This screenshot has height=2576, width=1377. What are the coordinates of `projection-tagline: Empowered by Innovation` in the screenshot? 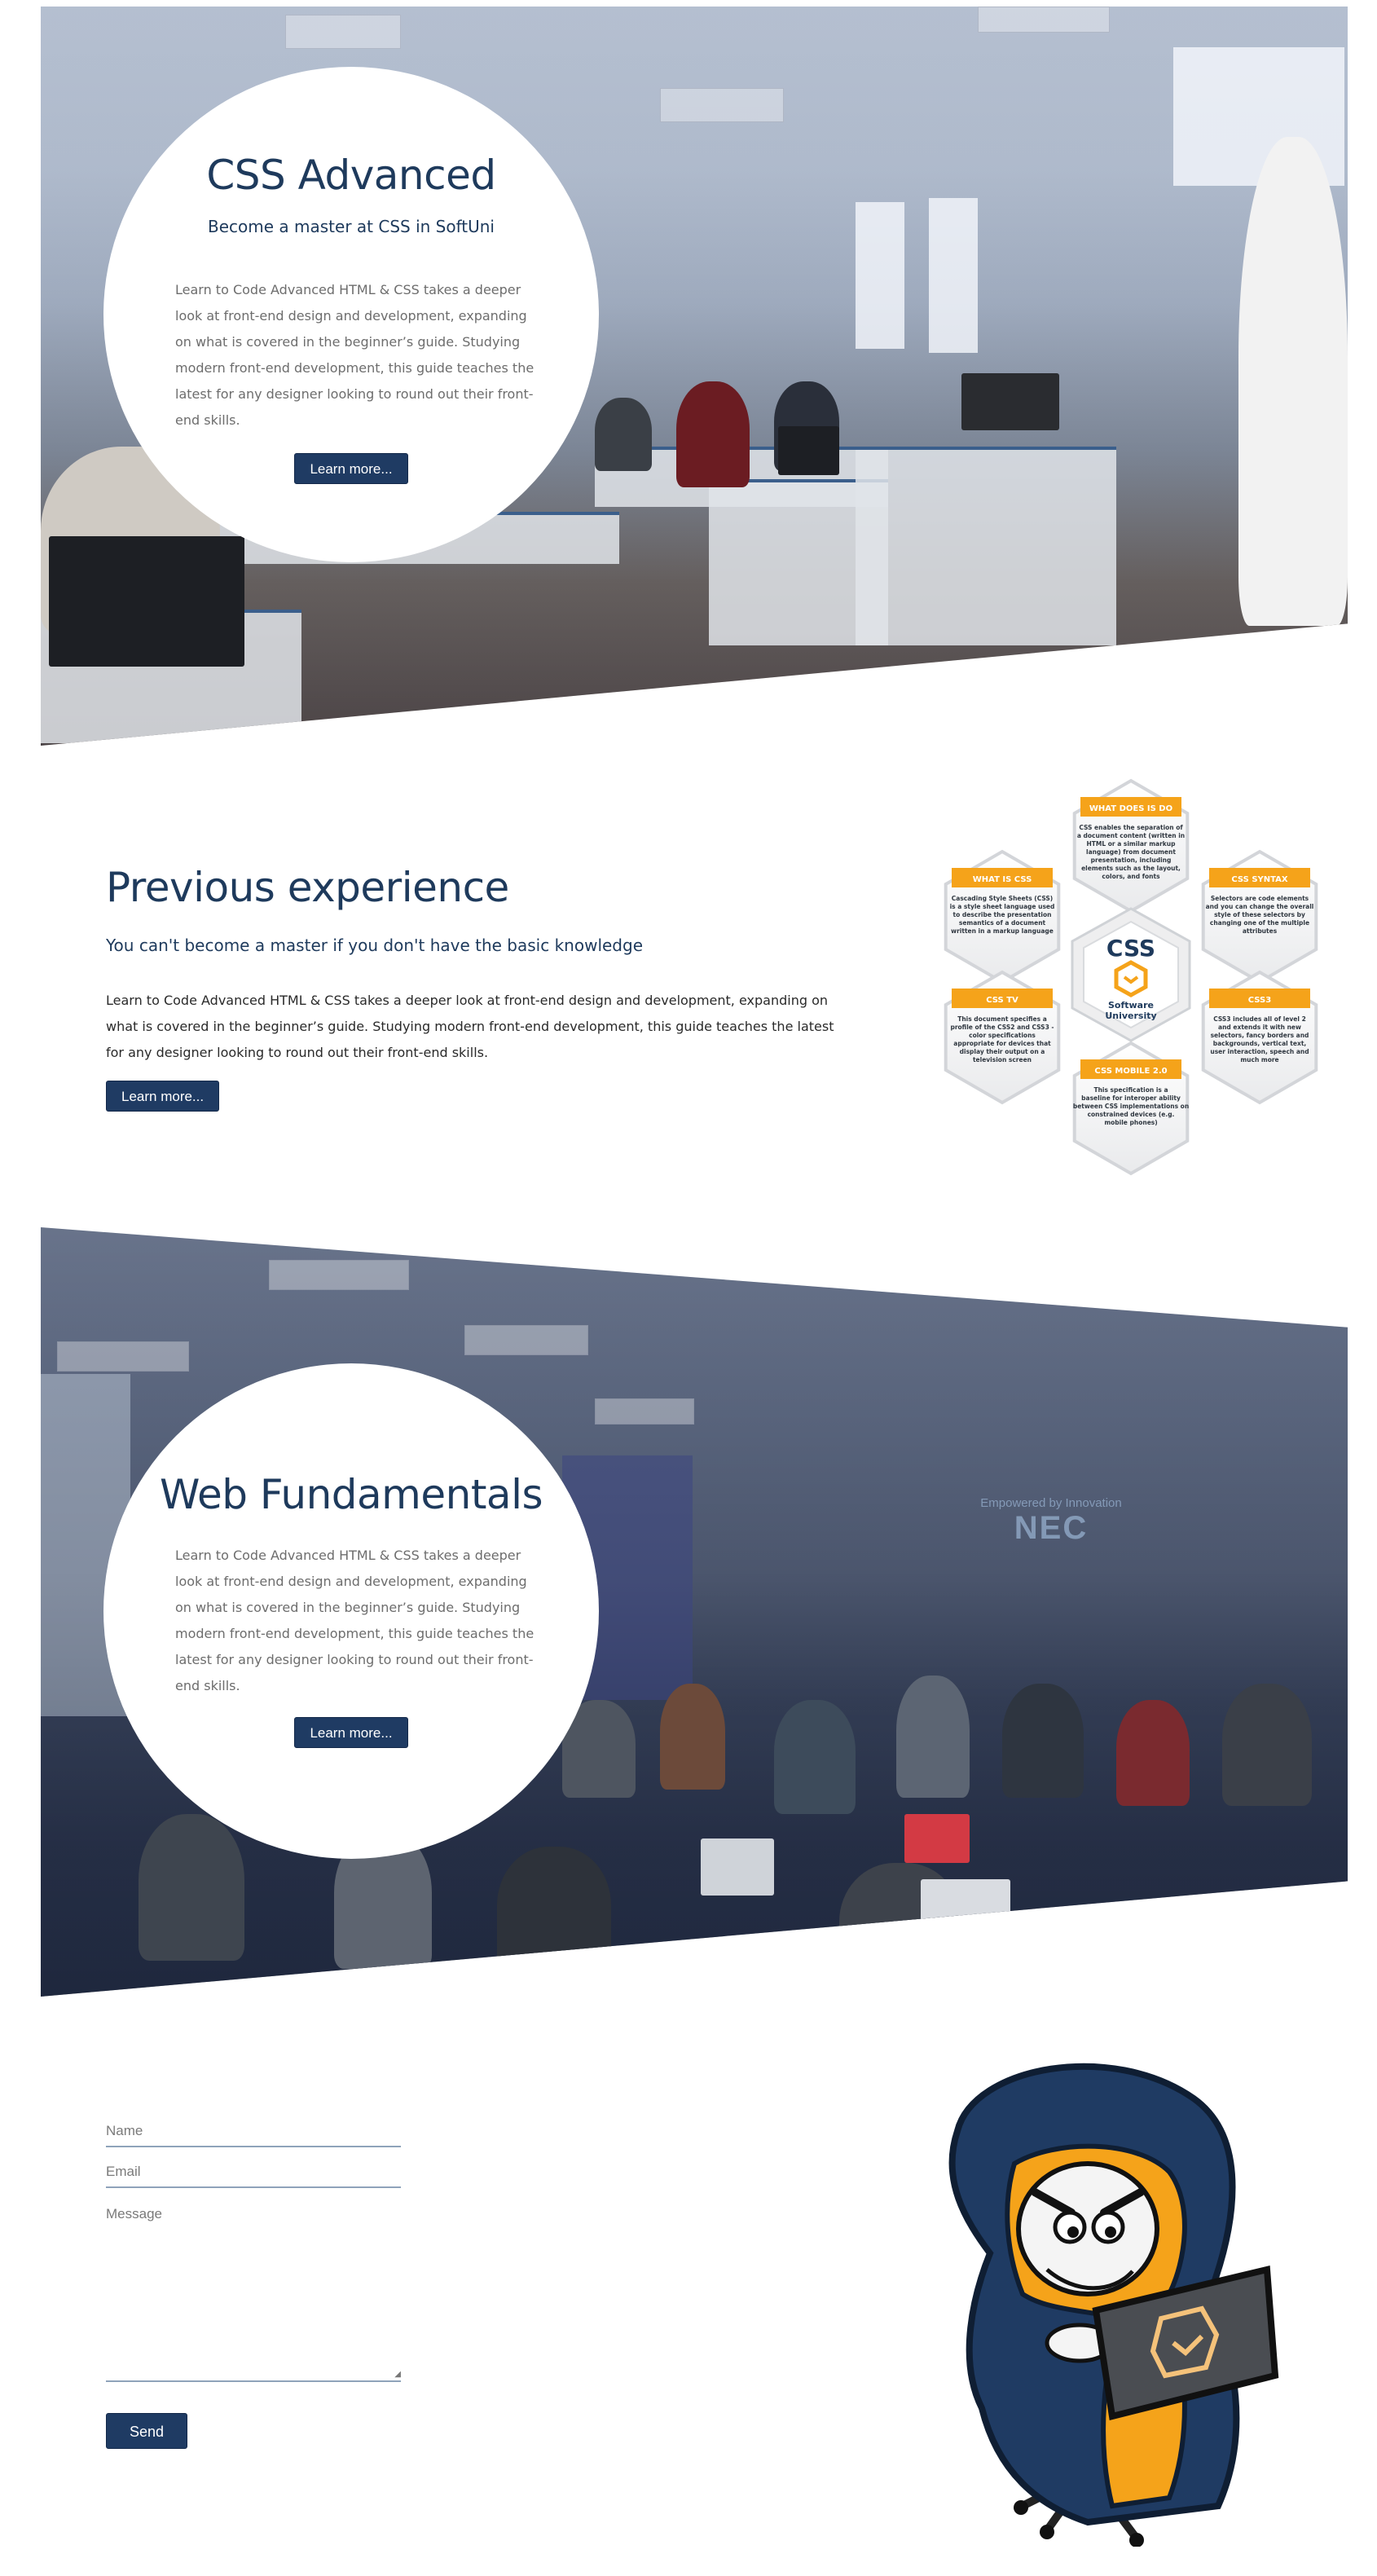 It's located at (1051, 1503).